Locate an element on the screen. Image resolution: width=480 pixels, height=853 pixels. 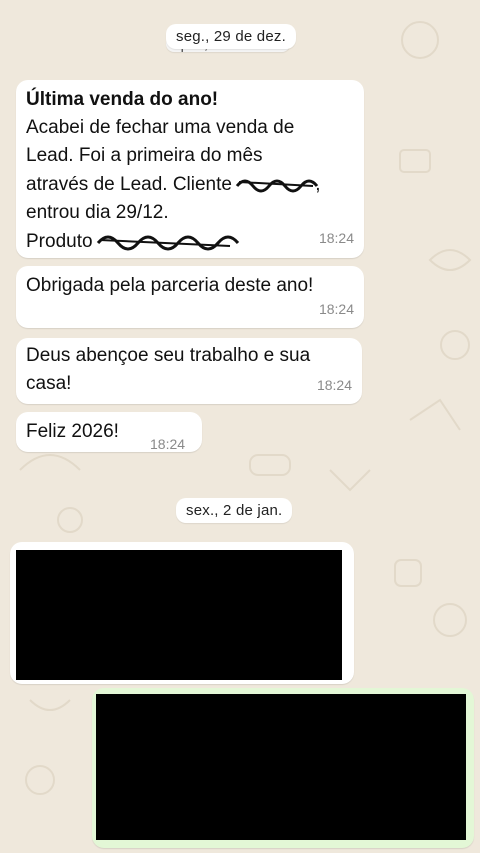
message-text: Obrigada pela parceria deste ano! is located at coordinates (170, 285).